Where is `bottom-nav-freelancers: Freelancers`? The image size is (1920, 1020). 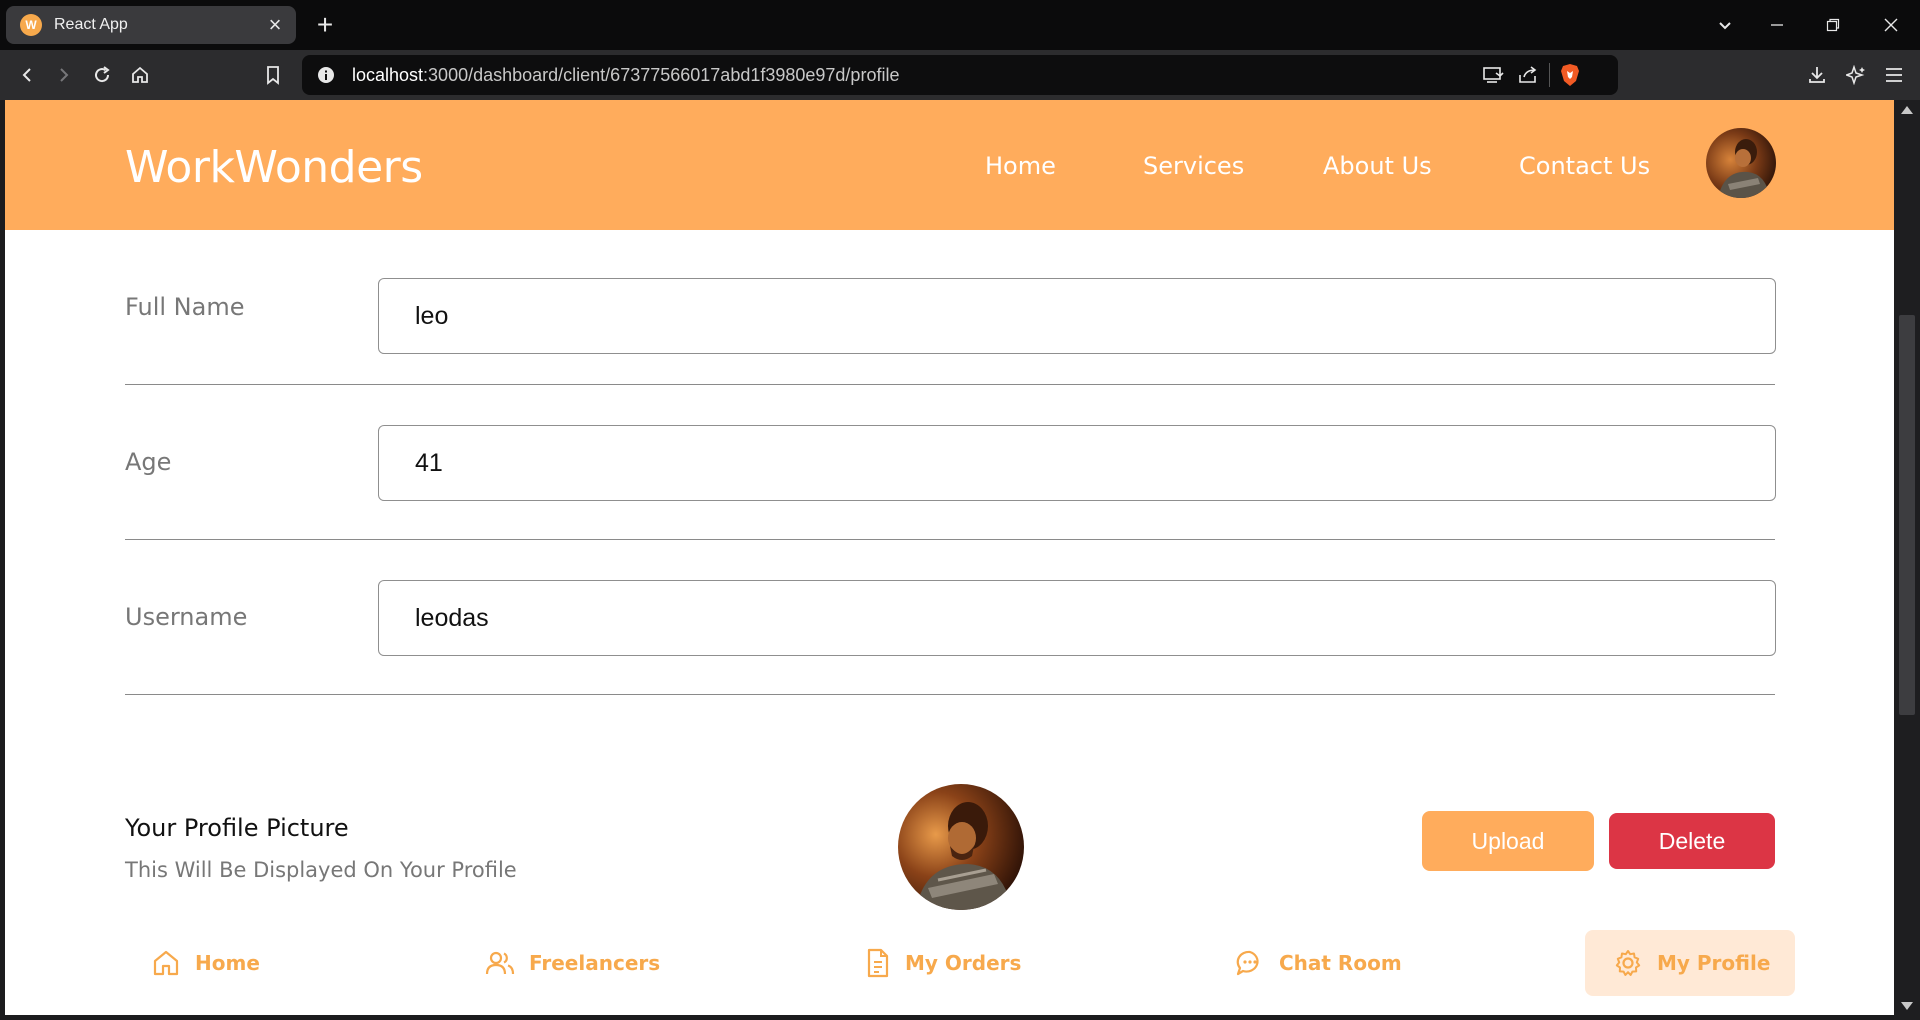 bottom-nav-freelancers: Freelancers is located at coordinates (572, 963).